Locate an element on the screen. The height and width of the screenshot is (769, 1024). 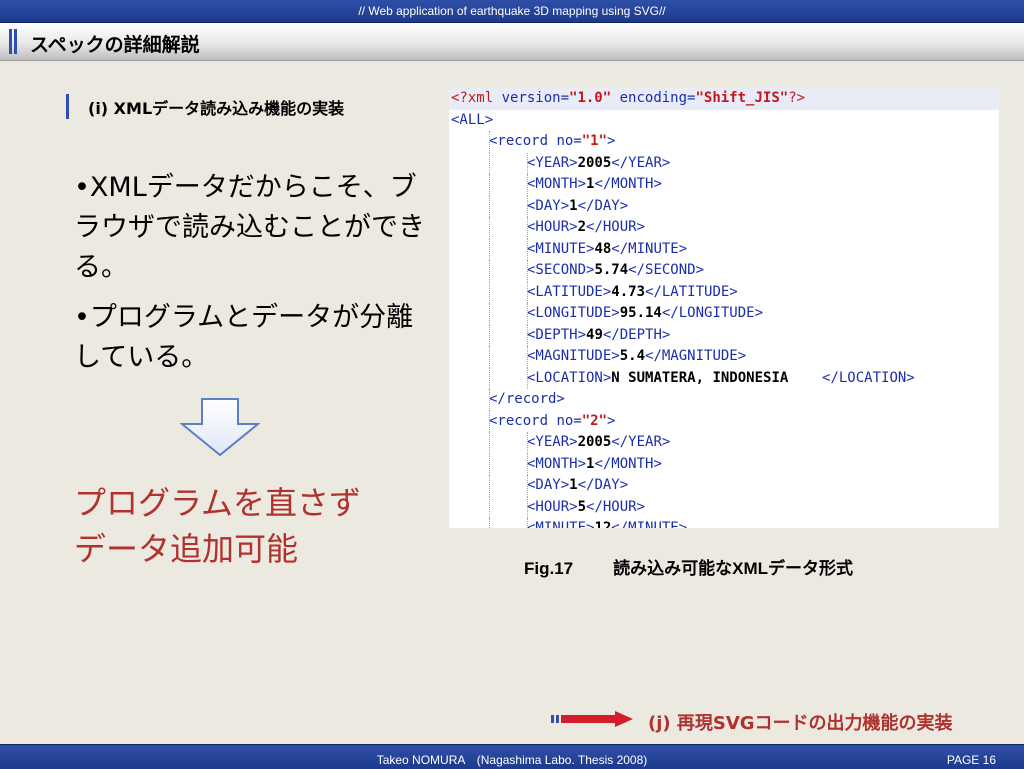
figure-caption-text: 読み込み可能なXMLデータ形式 is located at coordinates (733, 568).